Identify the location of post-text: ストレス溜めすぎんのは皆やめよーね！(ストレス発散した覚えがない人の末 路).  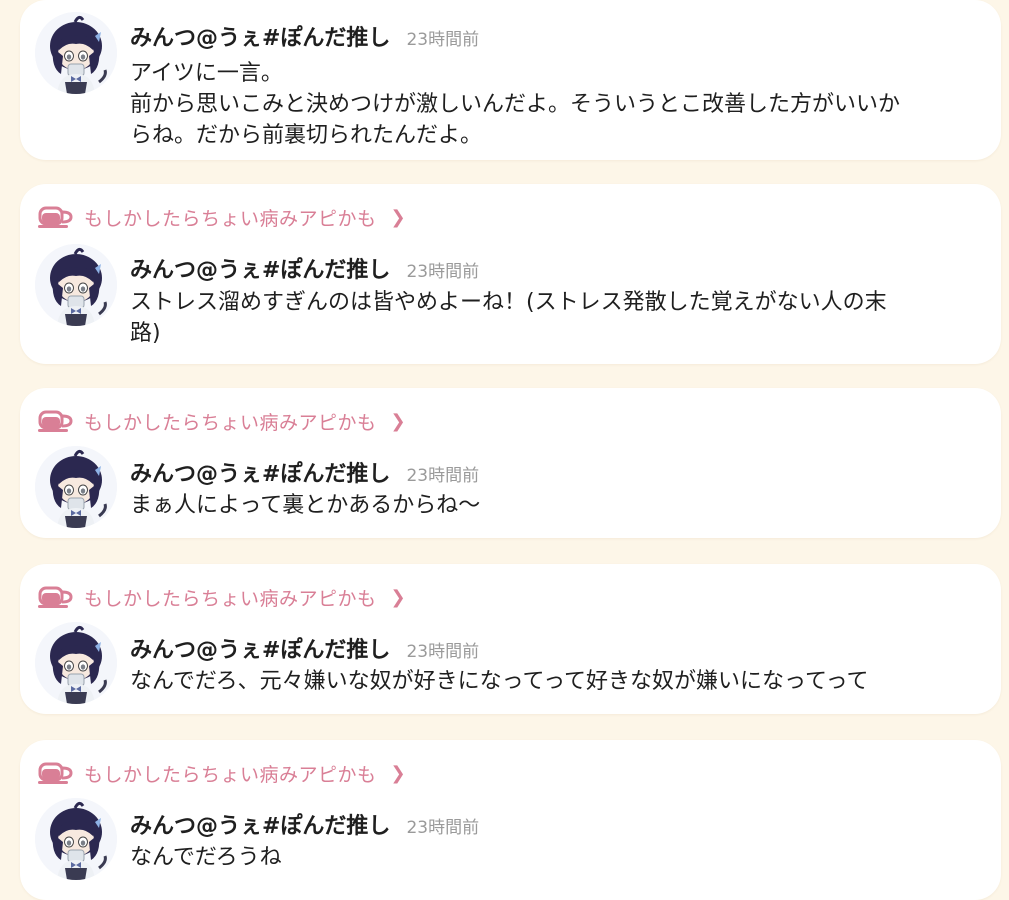
(508, 318).